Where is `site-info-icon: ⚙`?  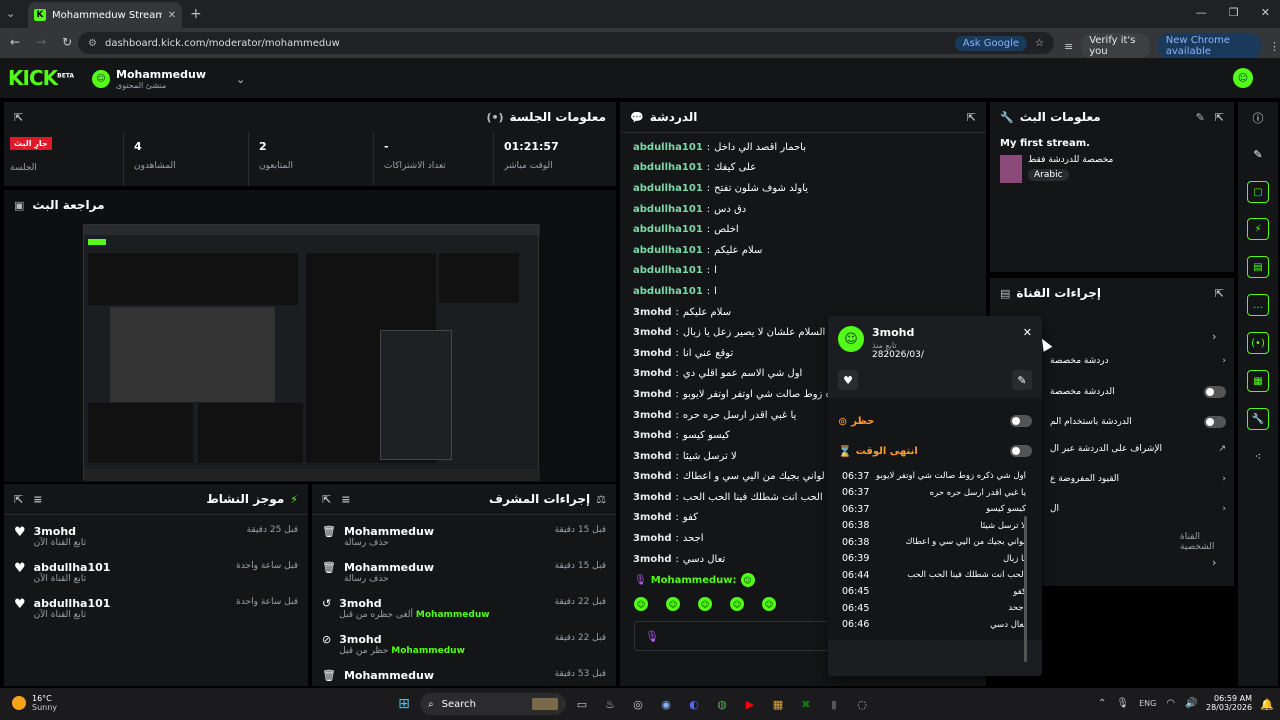 site-info-icon: ⚙ is located at coordinates (92, 43).